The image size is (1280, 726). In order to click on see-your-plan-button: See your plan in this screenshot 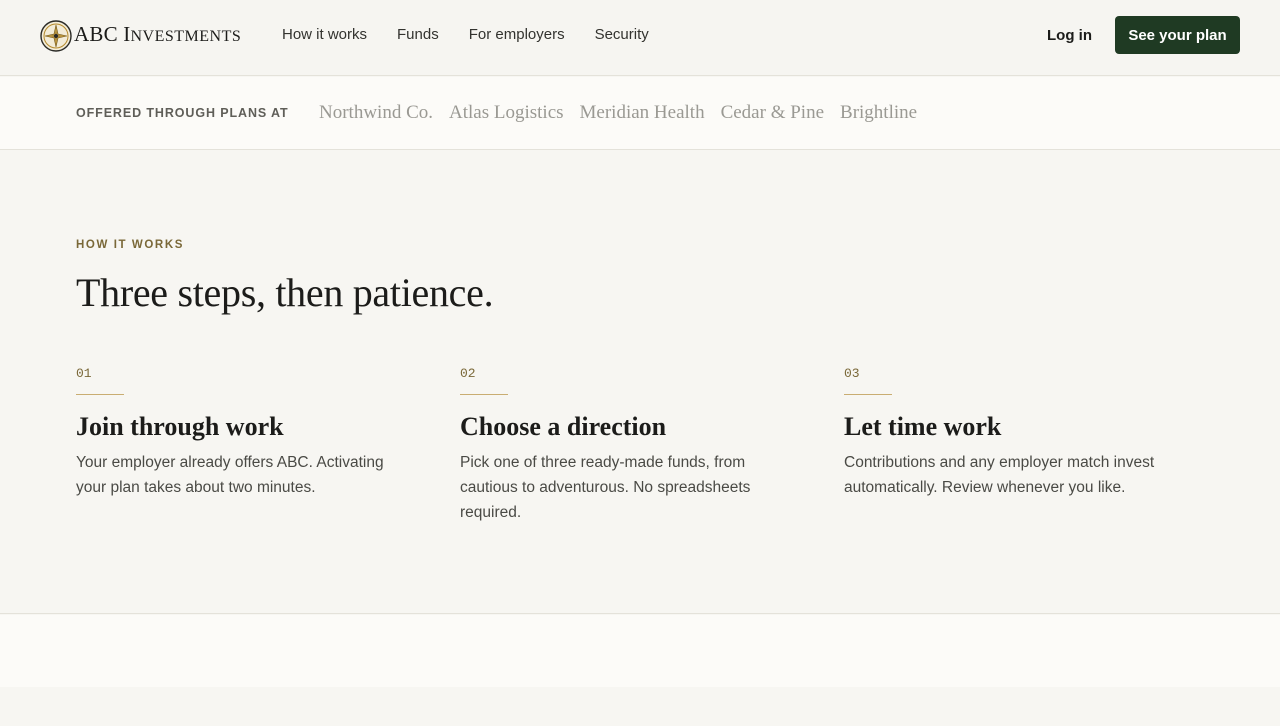, I will do `click(1177, 35)`.